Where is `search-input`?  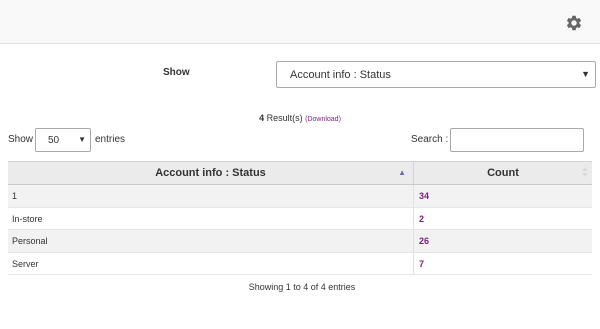 search-input is located at coordinates (517, 140).